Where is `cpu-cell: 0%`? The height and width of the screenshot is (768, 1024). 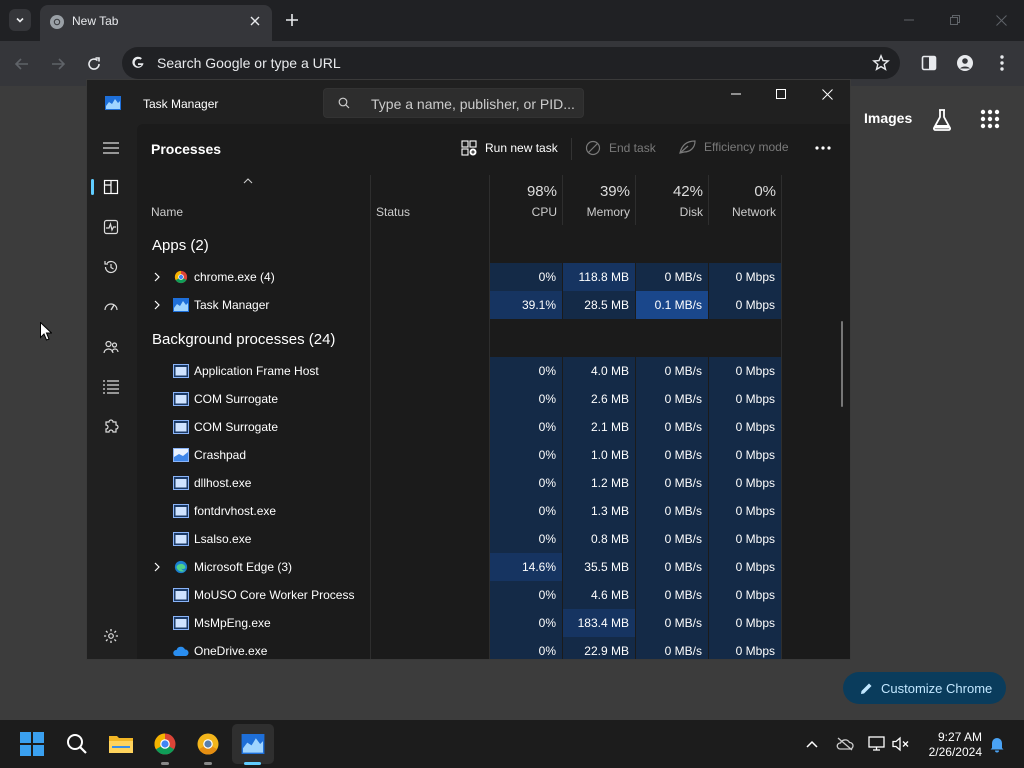 cpu-cell: 0% is located at coordinates (526, 399).